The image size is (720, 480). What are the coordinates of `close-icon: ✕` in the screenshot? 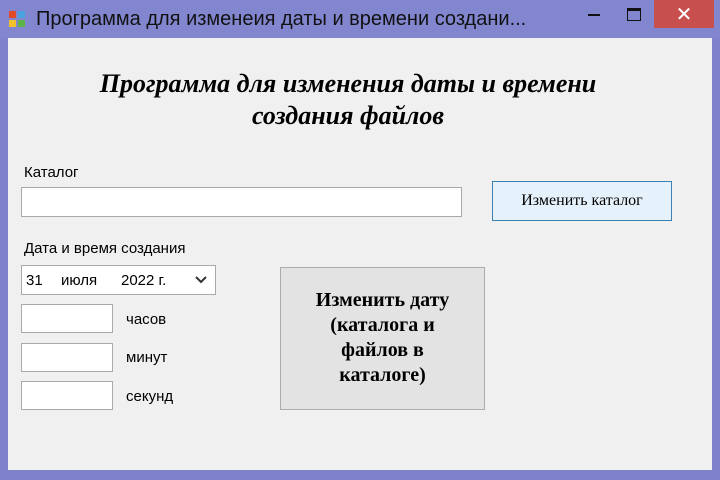 It's located at (684, 14).